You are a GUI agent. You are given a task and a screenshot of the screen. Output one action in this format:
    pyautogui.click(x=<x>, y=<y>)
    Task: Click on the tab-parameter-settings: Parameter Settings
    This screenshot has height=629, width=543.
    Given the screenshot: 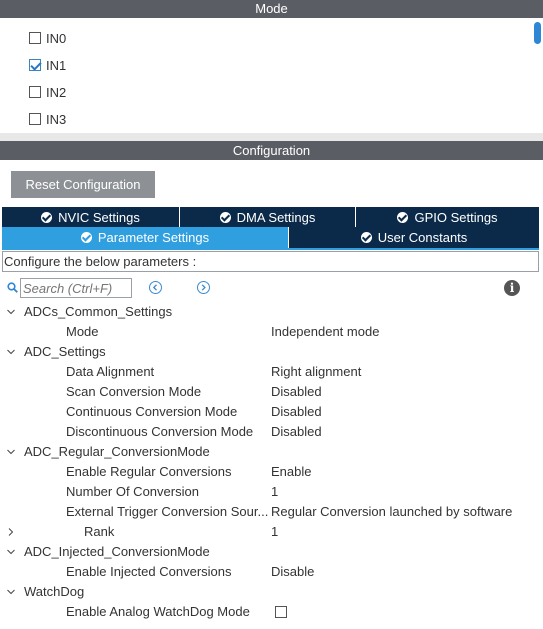 What is the action you would take?
    pyautogui.click(x=145, y=237)
    